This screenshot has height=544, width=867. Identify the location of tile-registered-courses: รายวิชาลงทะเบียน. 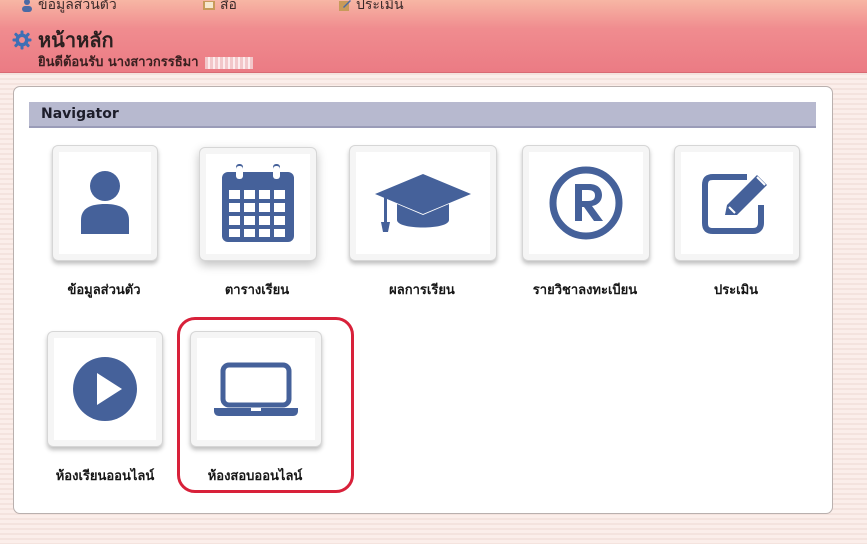
(587, 225).